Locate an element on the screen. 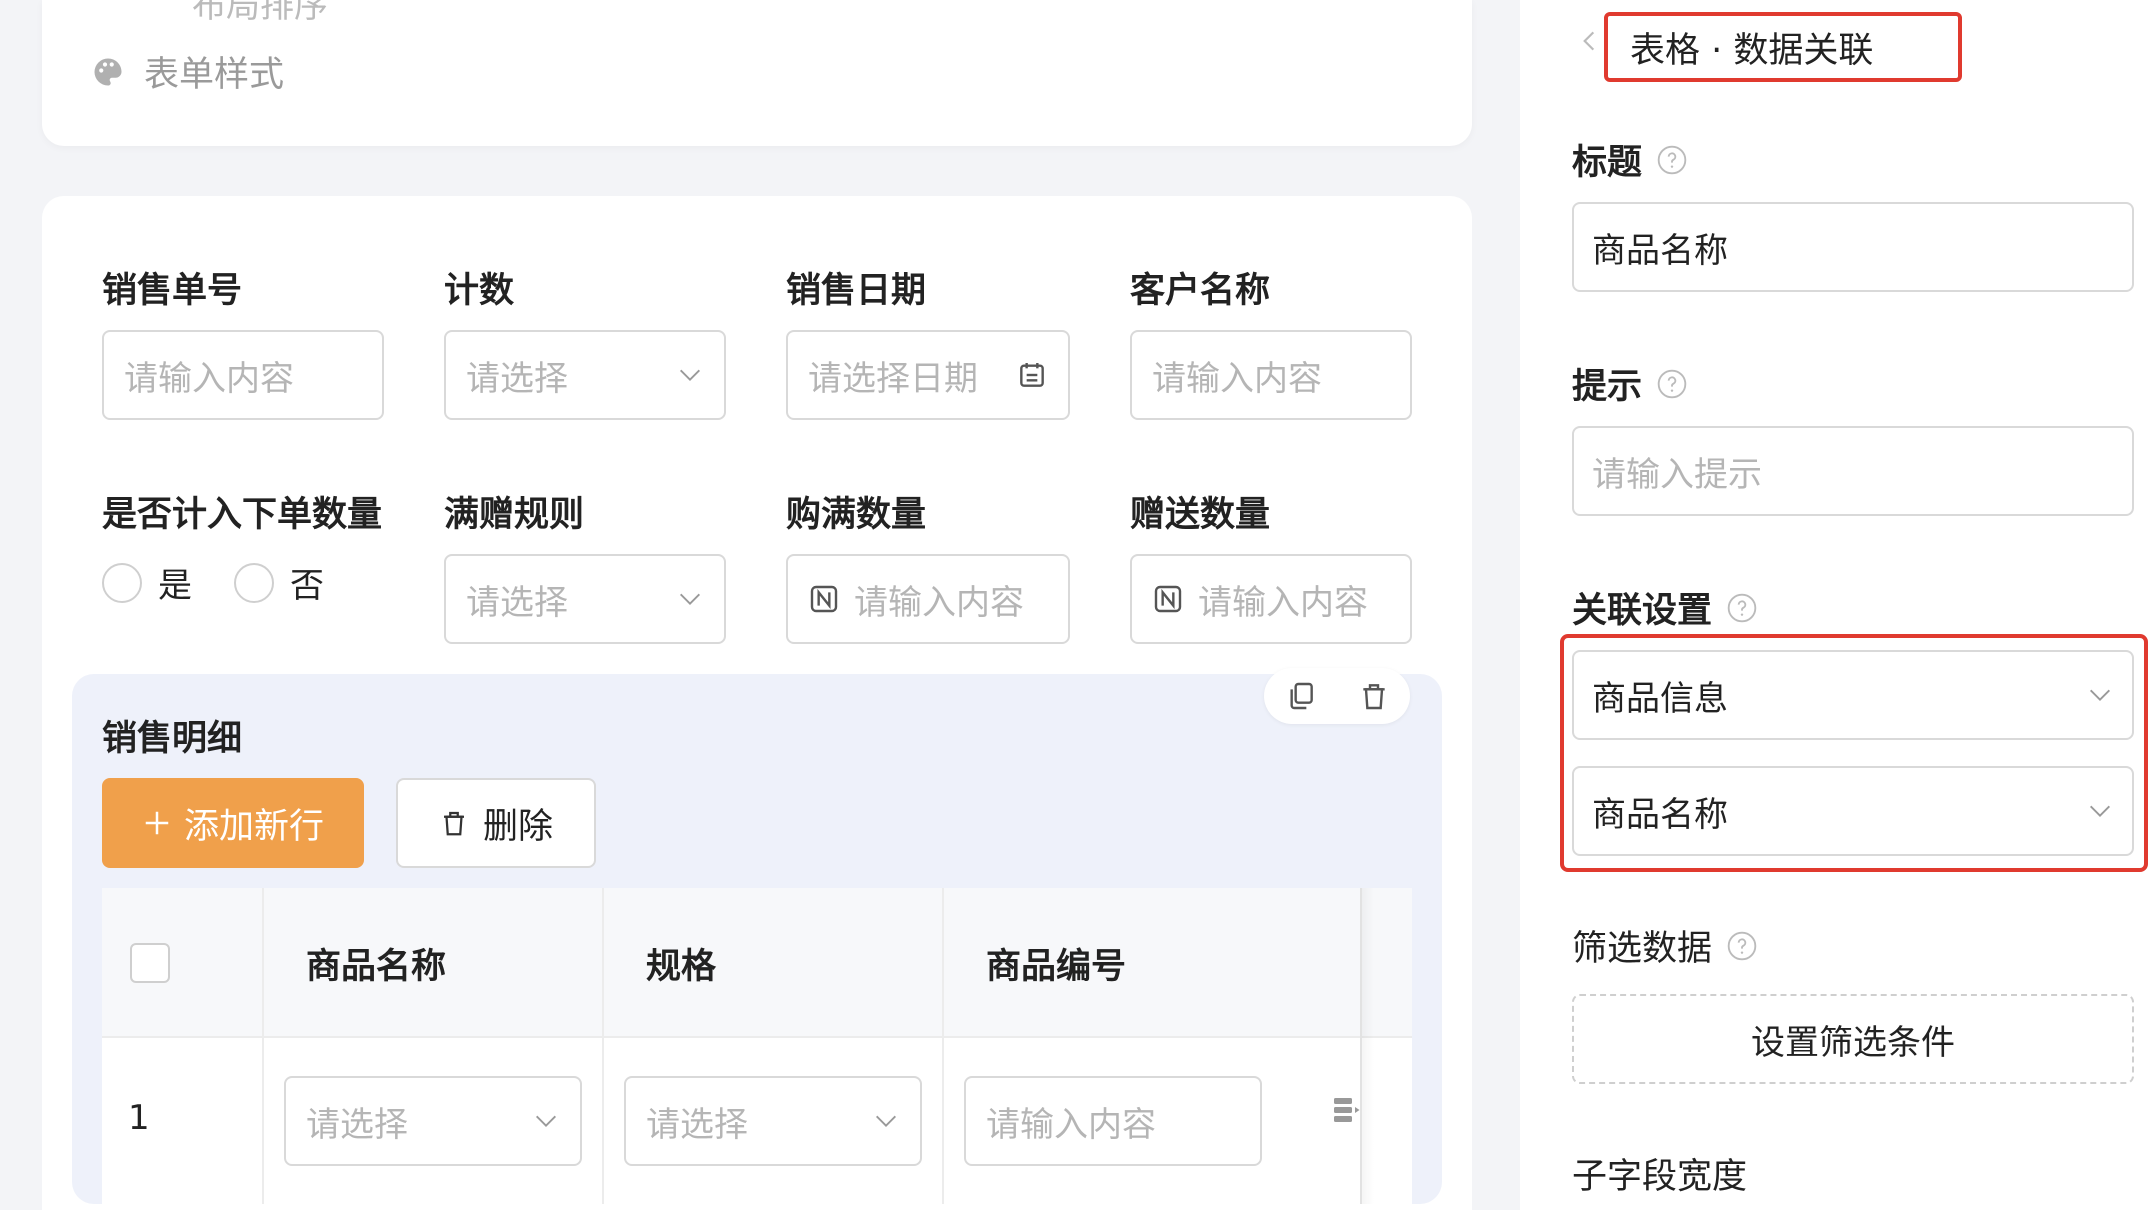  relation-source-select: 商品信息 is located at coordinates (1853, 695).